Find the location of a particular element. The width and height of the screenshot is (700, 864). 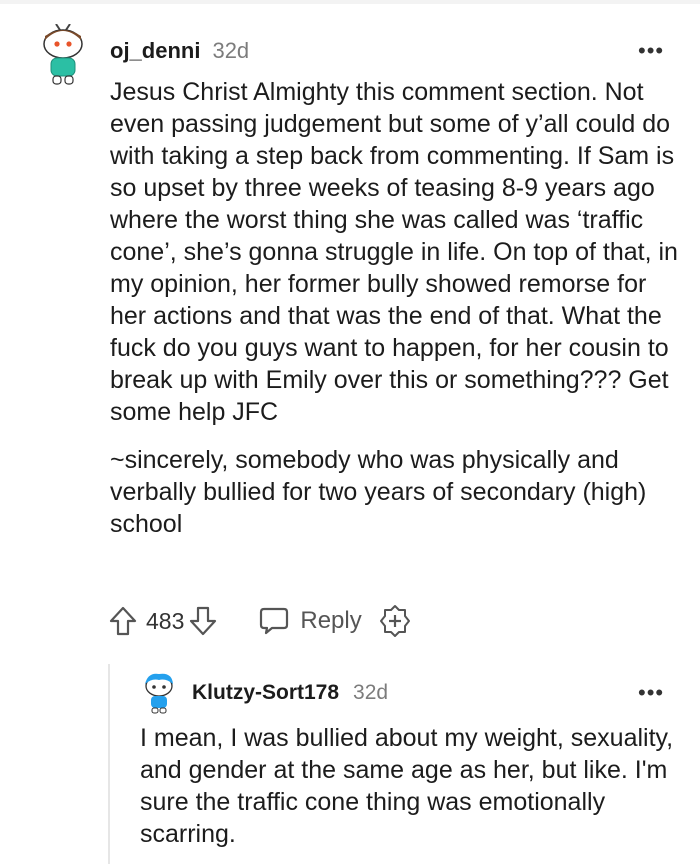

comment-meta: oj_denni 32d is located at coordinates (179, 51).